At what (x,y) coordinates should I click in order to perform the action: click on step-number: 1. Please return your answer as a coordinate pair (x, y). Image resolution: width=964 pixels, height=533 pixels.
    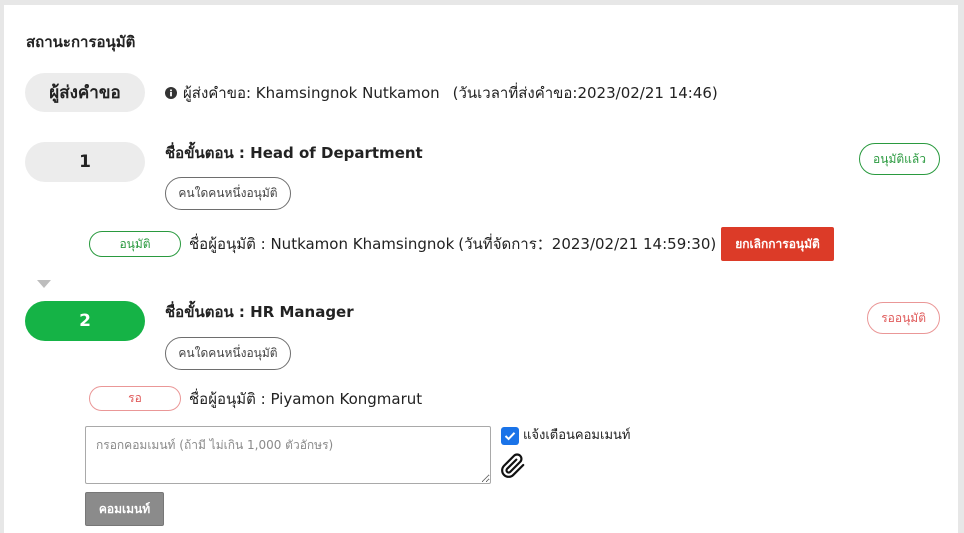
    Looking at the image, I should click on (85, 162).